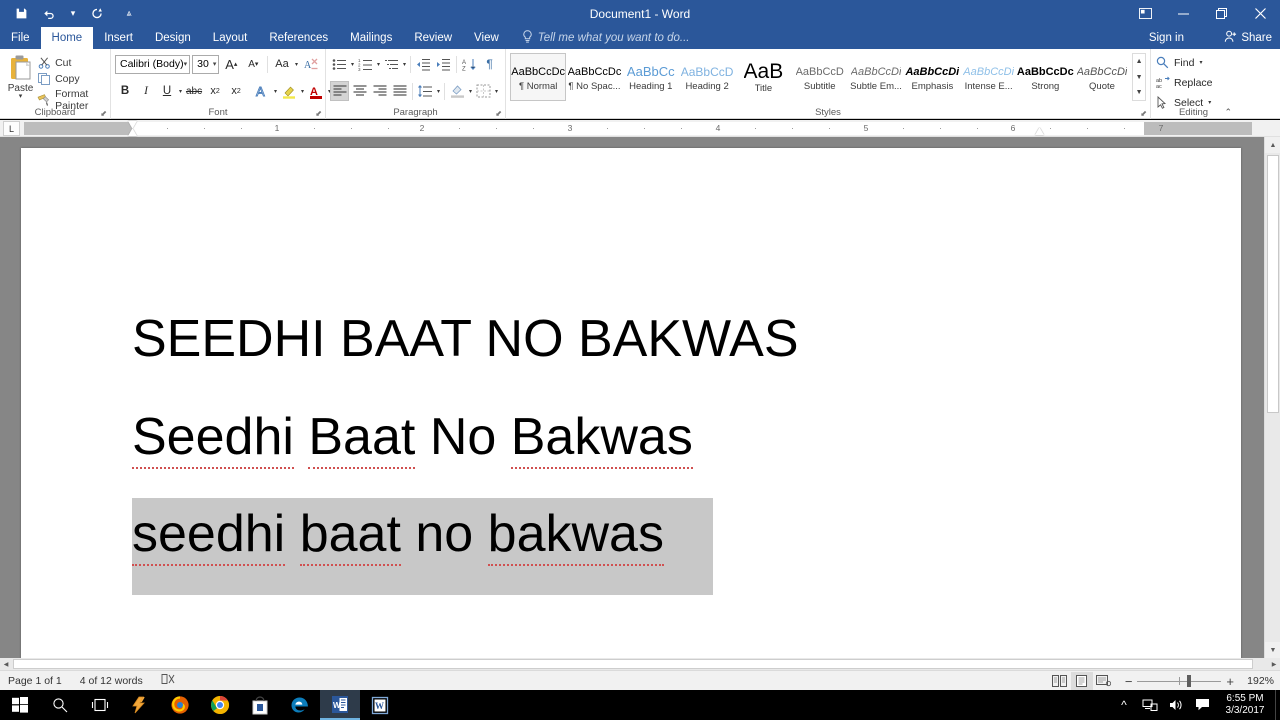 The image size is (1280, 720). I want to click on document-line-1: SEEDHI BAAT NO BAKWAS, so click(465, 339).